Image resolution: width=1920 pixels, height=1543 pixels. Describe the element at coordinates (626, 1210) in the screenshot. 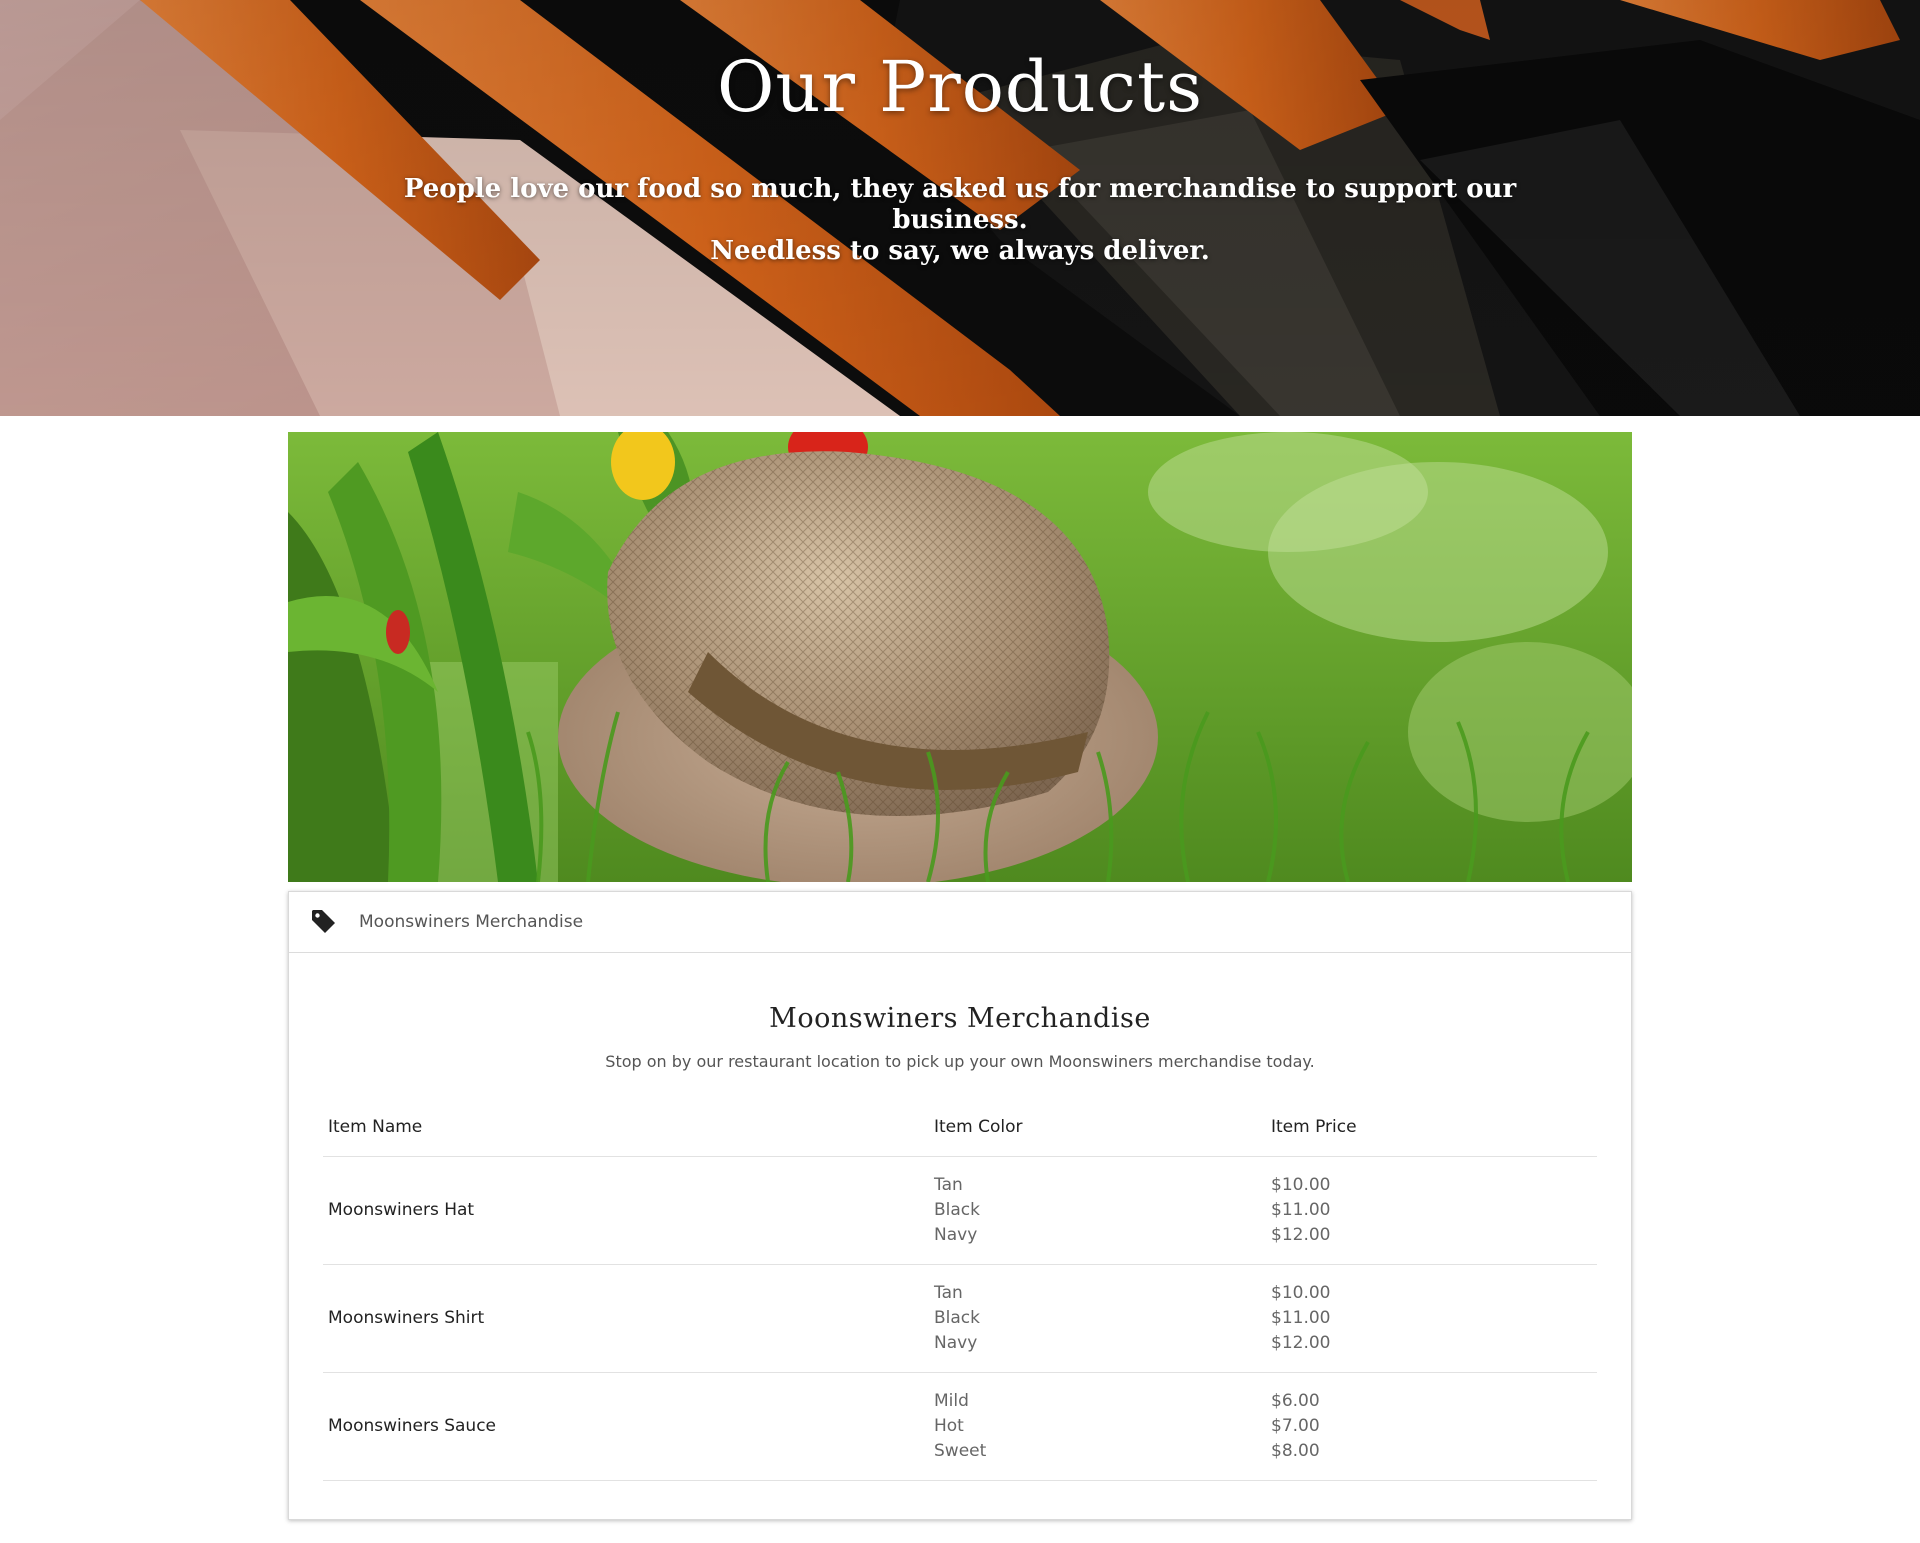

I see `item-name: Moonswiners Hat` at that location.